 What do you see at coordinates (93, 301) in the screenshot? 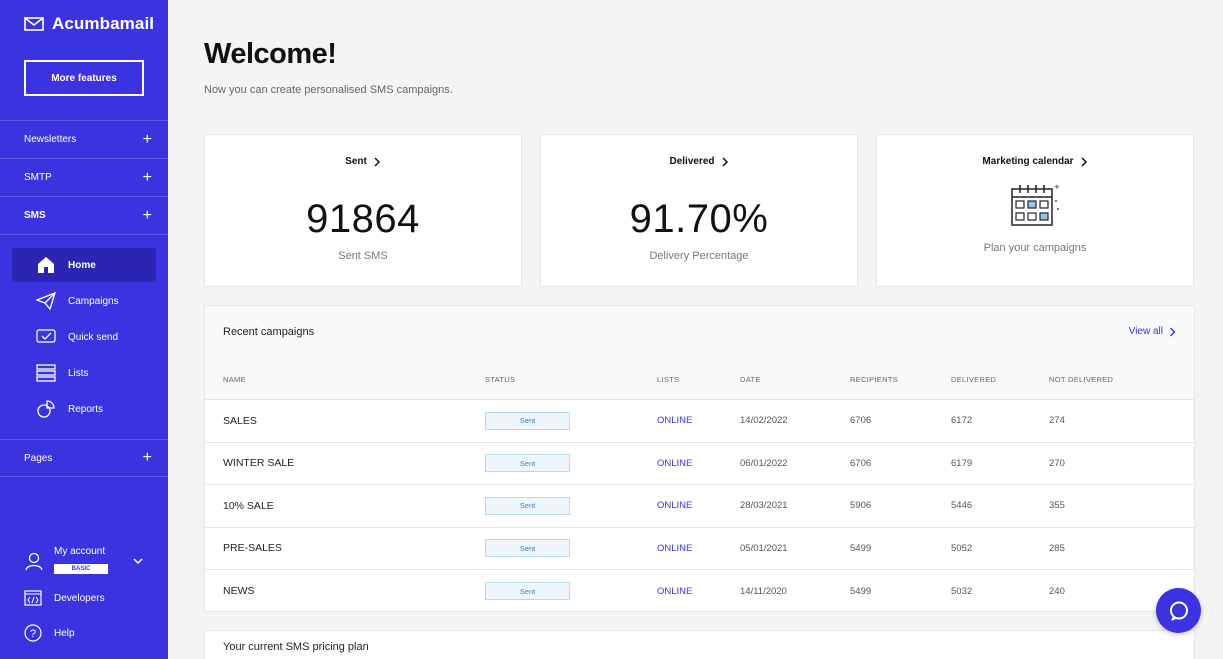
I see `sidebar-item-label: Campaigns` at bounding box center [93, 301].